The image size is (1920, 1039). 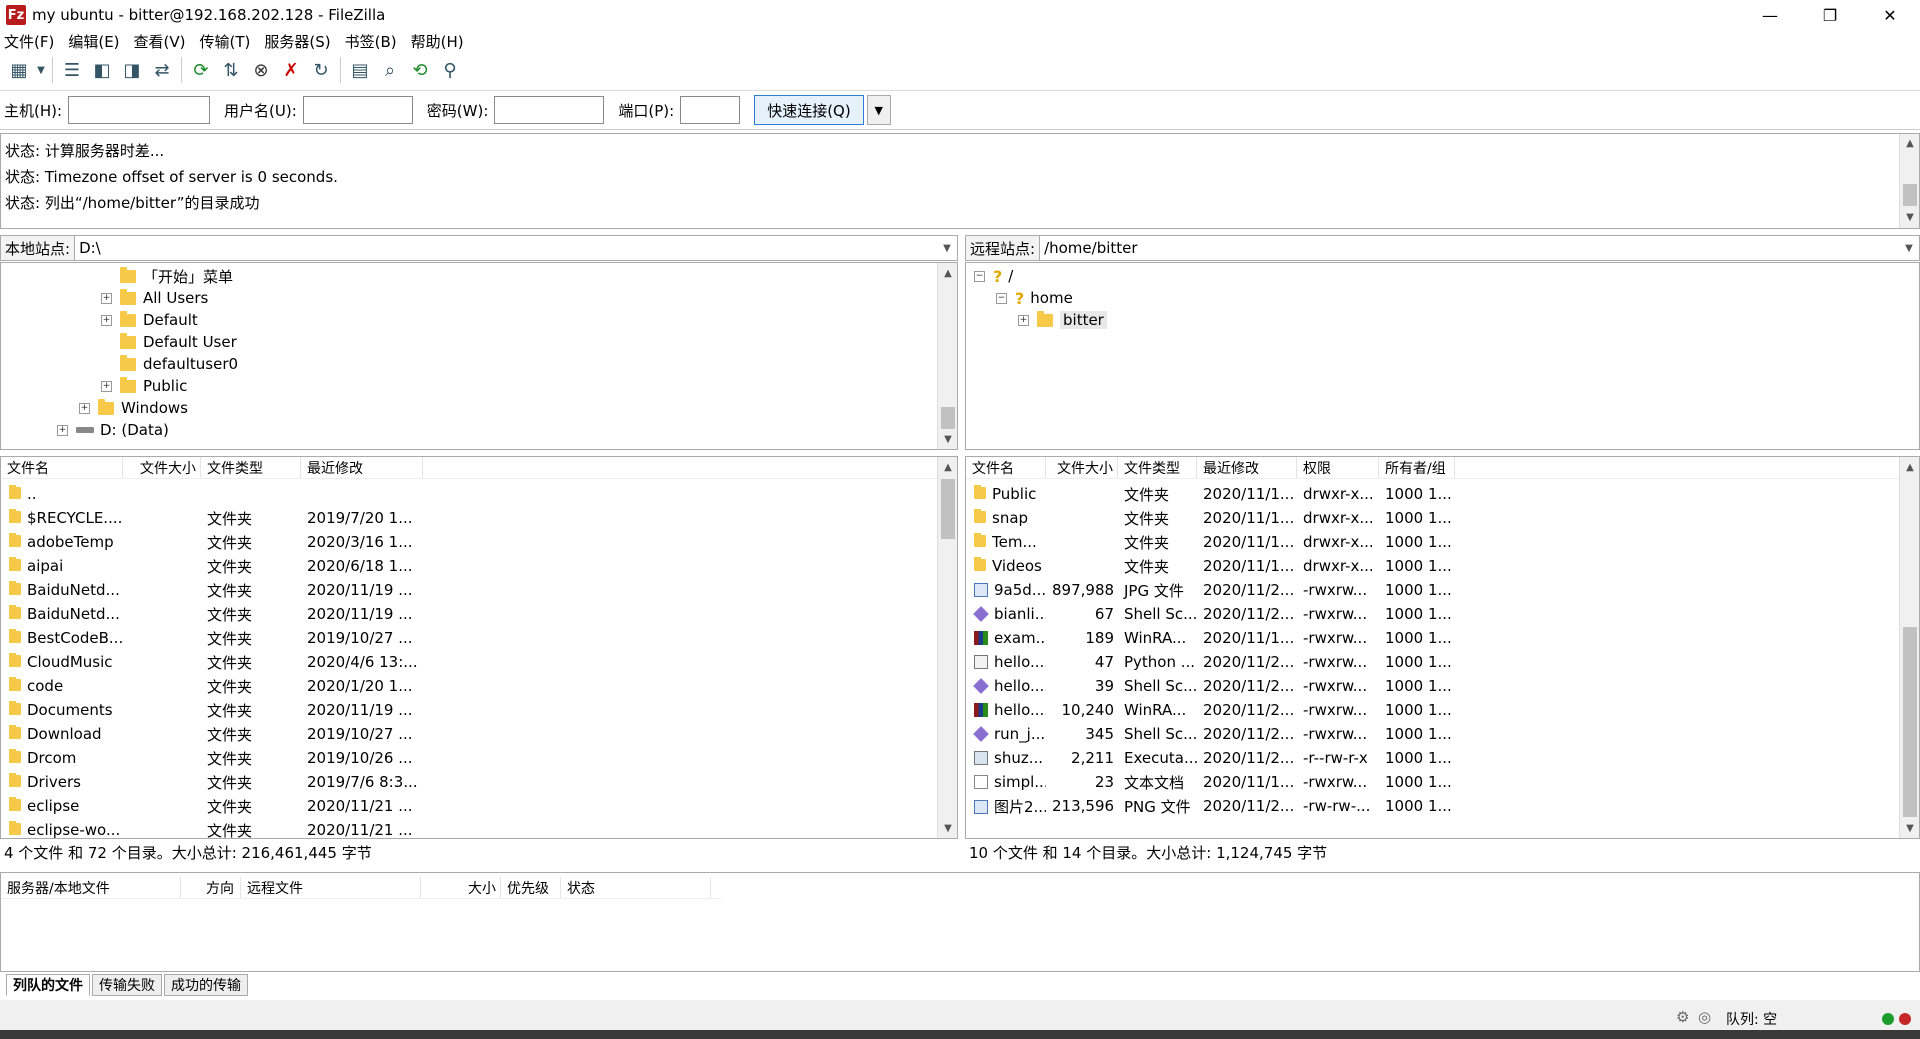 What do you see at coordinates (211, 887) in the screenshot?
I see `column-header-direction: 方向` at bounding box center [211, 887].